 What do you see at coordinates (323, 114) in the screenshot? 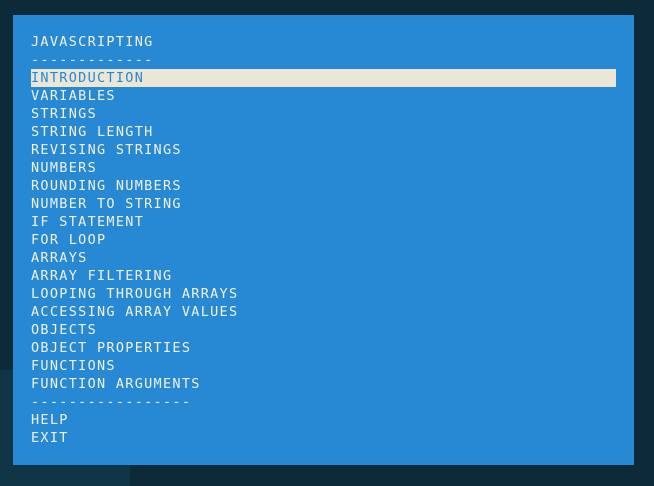
I see `menu-item-strings: STRINGS` at bounding box center [323, 114].